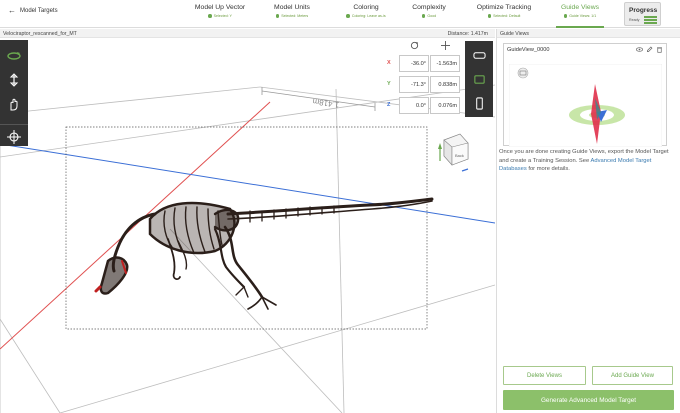 The image size is (680, 413). What do you see at coordinates (632, 375) in the screenshot?
I see `add-guide-view-button: Add Guide View` at bounding box center [632, 375].